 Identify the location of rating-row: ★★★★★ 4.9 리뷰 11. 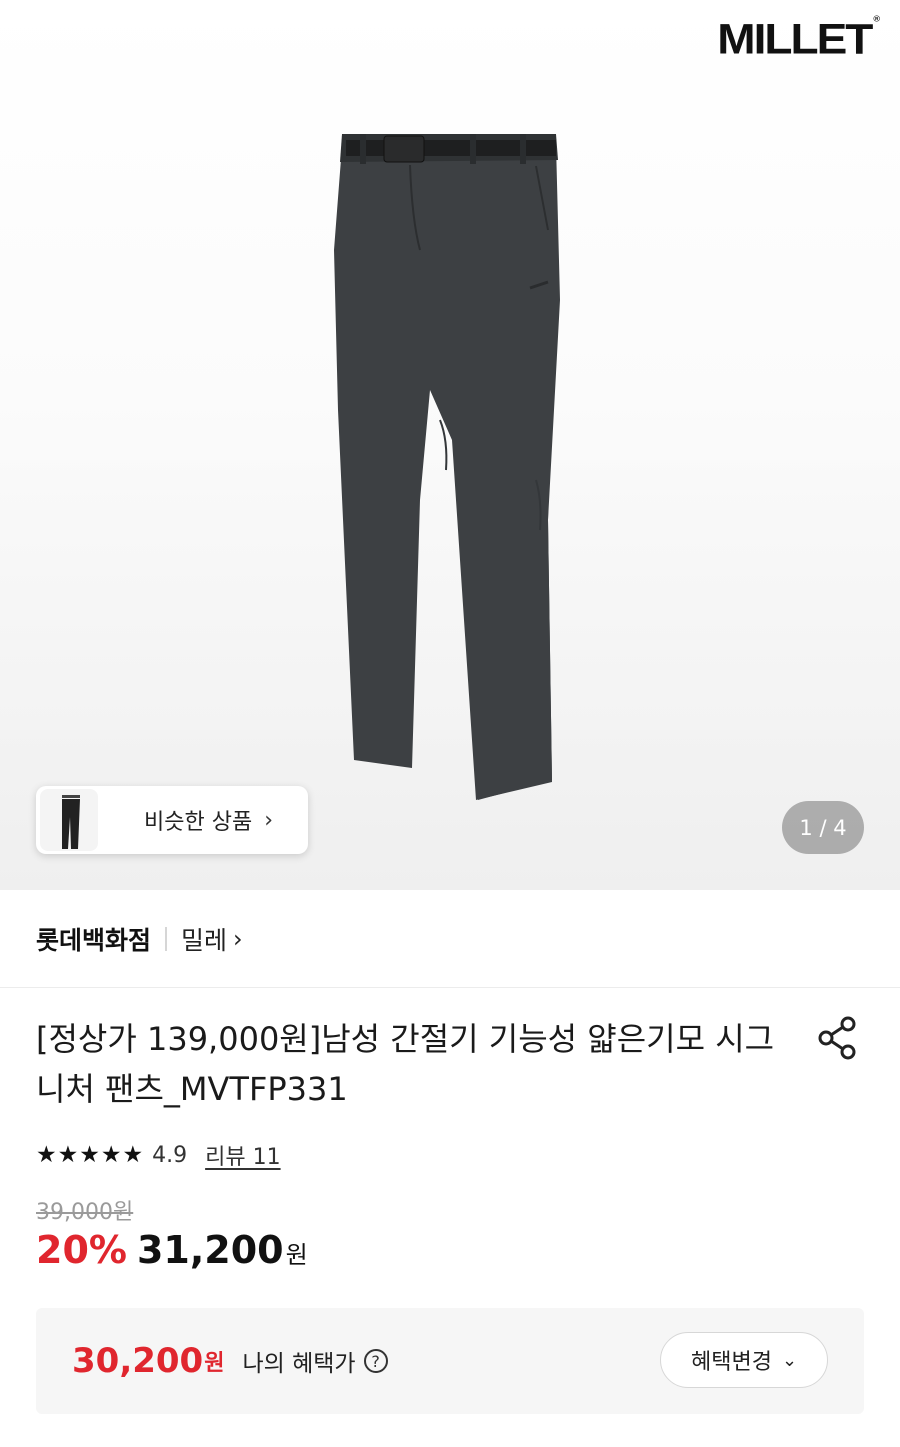
(158, 1155).